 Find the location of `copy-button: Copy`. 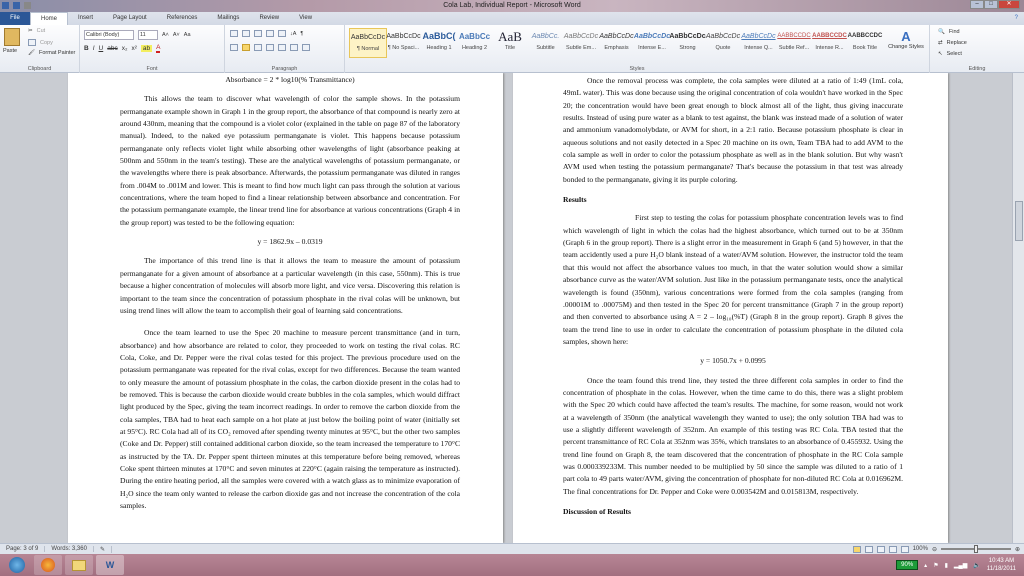

copy-button: Copy is located at coordinates (40, 42).